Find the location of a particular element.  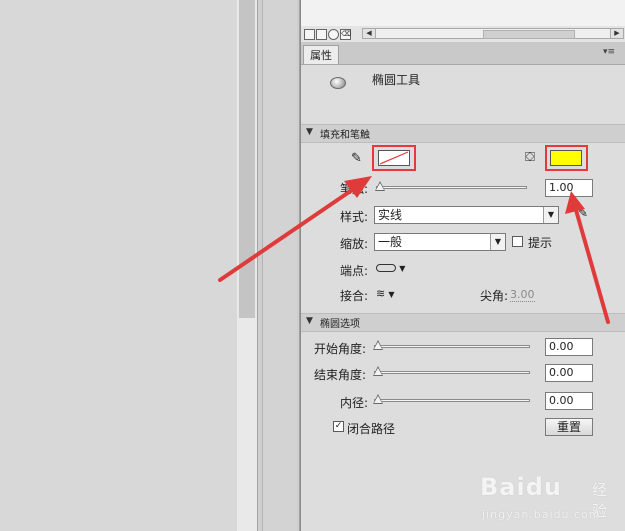

arrow-to-fill is located at coordinates (587, 257).